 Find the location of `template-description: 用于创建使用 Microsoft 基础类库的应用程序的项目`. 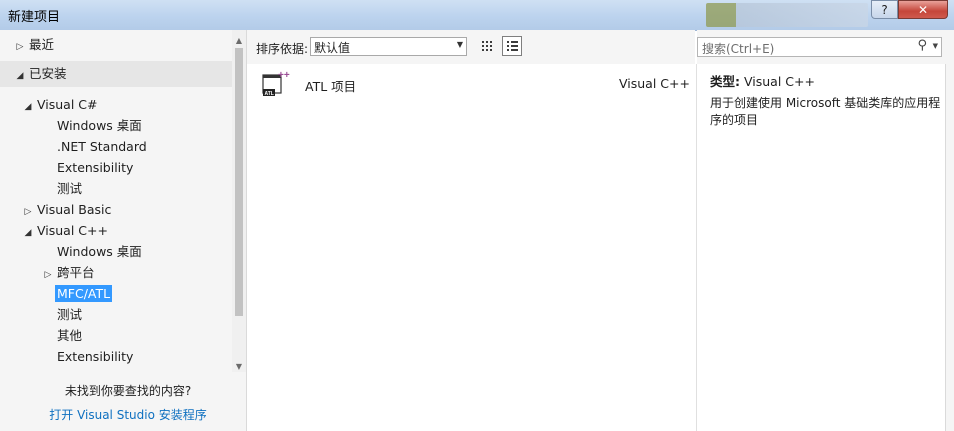

template-description: 用于创建使用 Microsoft 基础类库的应用程序的项目 is located at coordinates (825, 111).